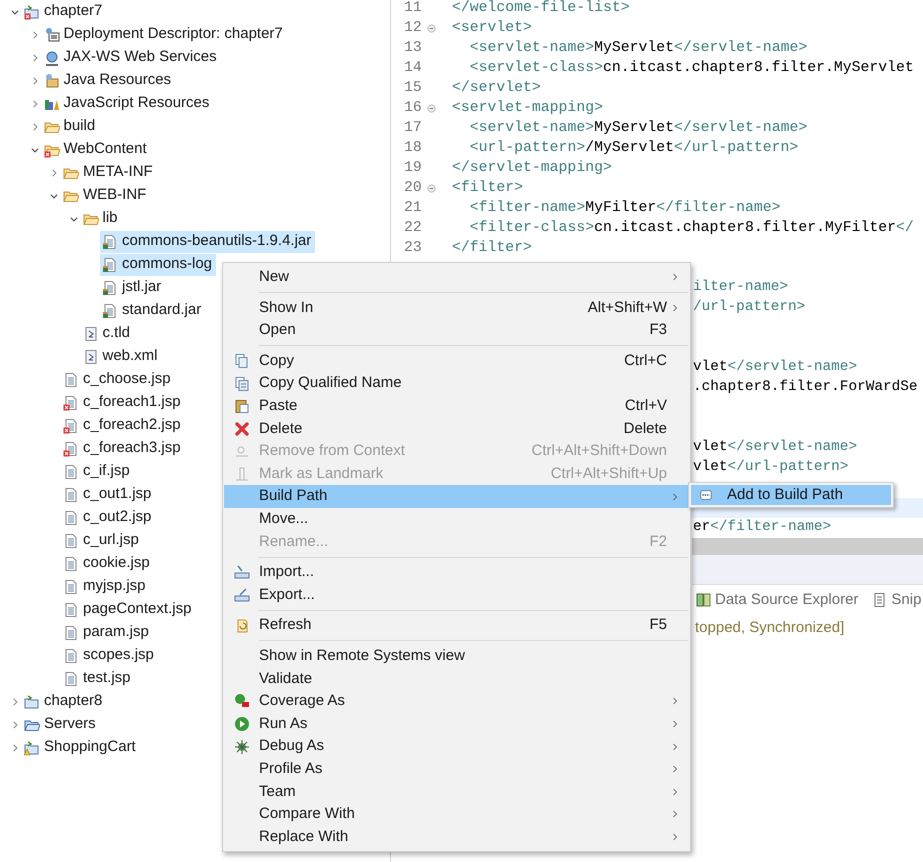 The height and width of the screenshot is (862, 923). Describe the element at coordinates (456, 837) in the screenshot. I see `menu-item: Replace With` at that location.